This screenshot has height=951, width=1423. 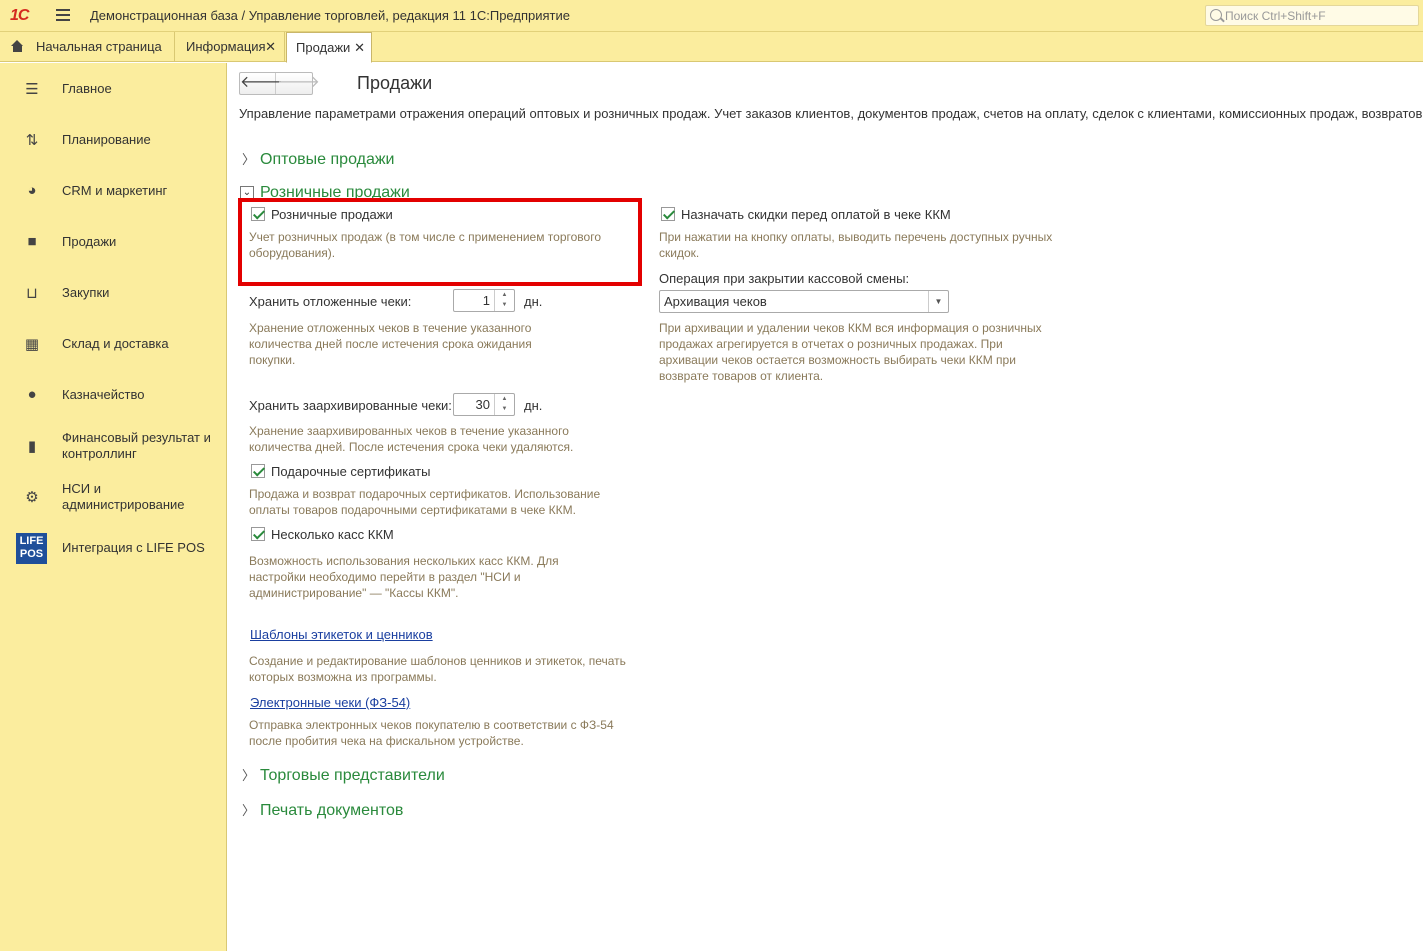 I want to click on sidebar-item-sales: ■ Продажи, so click(x=113, y=242).